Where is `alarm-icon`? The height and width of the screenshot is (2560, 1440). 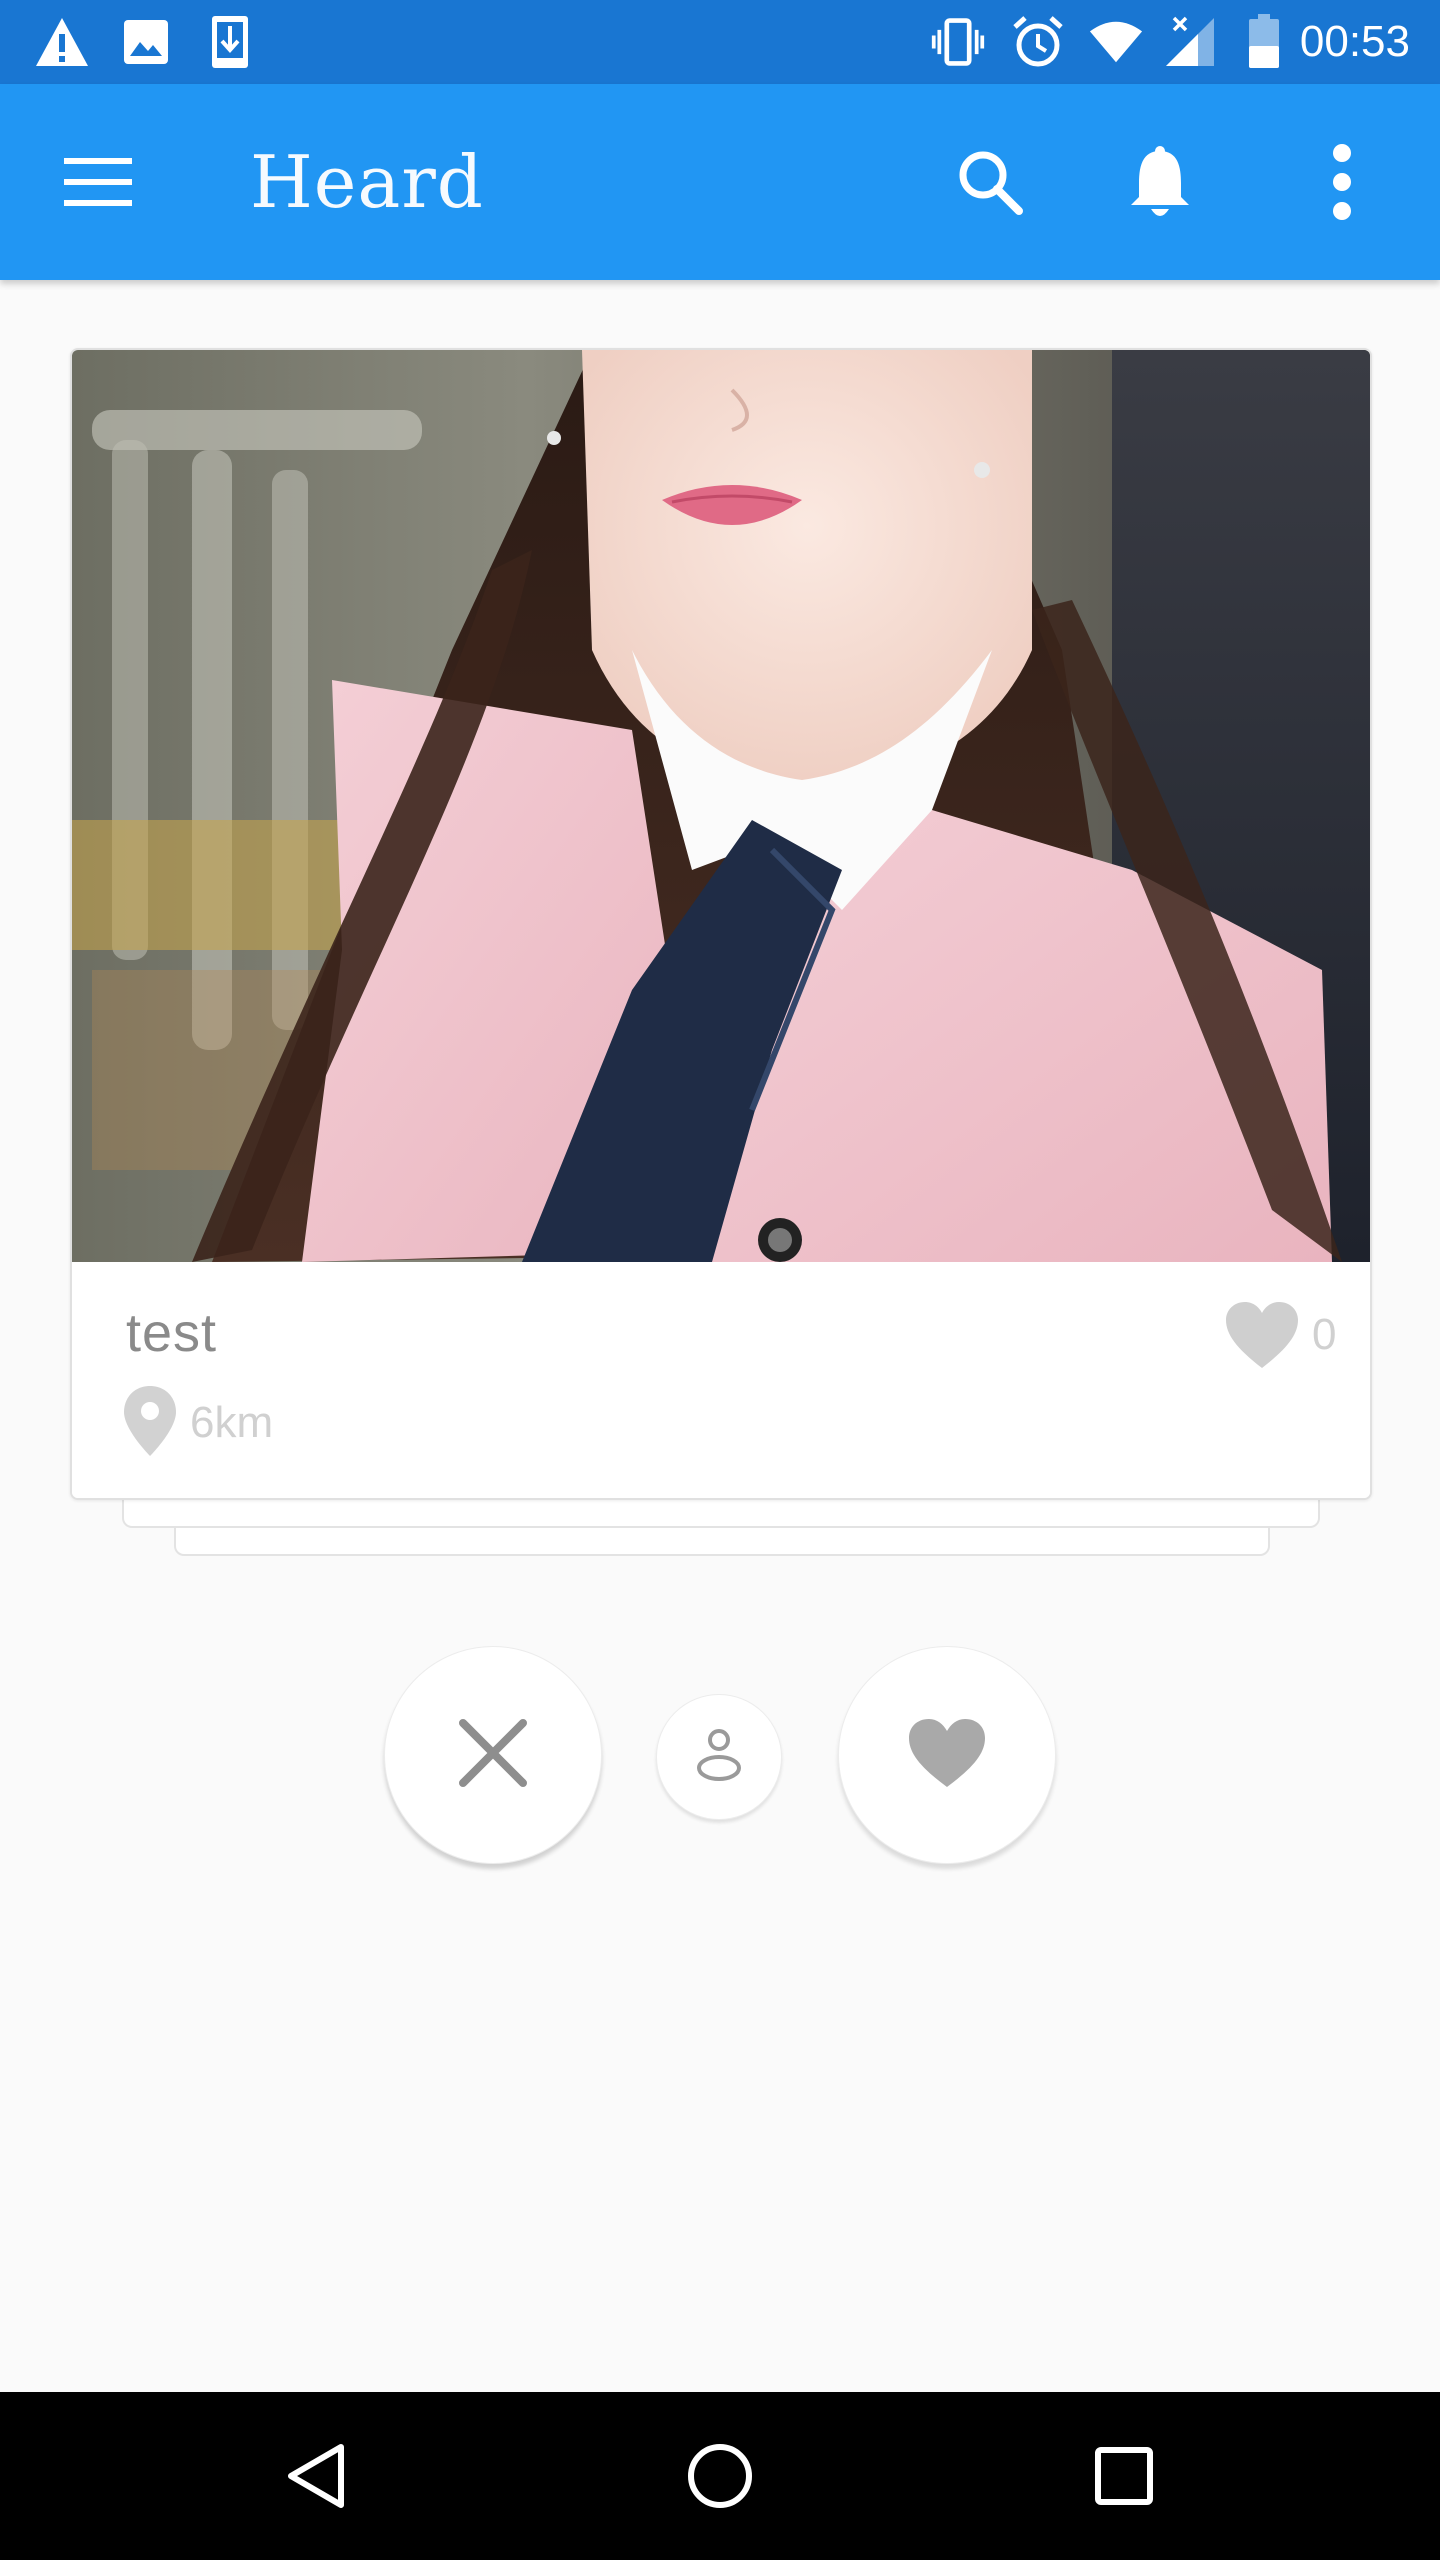
alarm-icon is located at coordinates (1038, 42).